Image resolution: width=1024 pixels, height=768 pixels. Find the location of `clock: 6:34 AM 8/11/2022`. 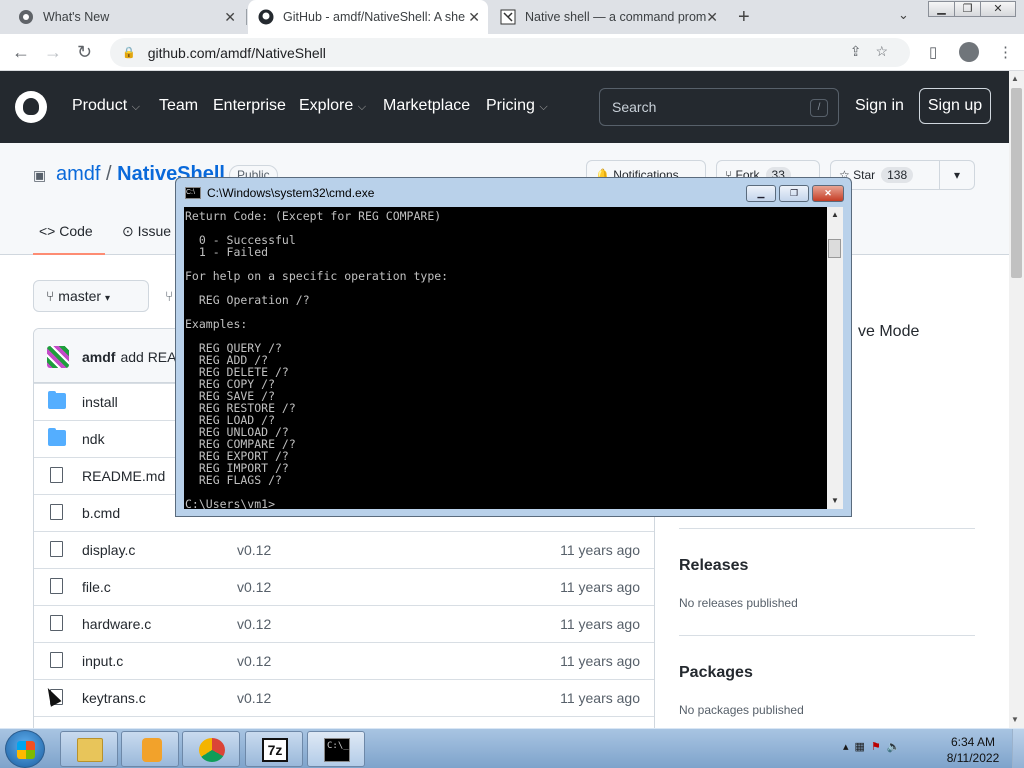

clock: 6:34 AM 8/11/2022 is located at coordinates (973, 750).